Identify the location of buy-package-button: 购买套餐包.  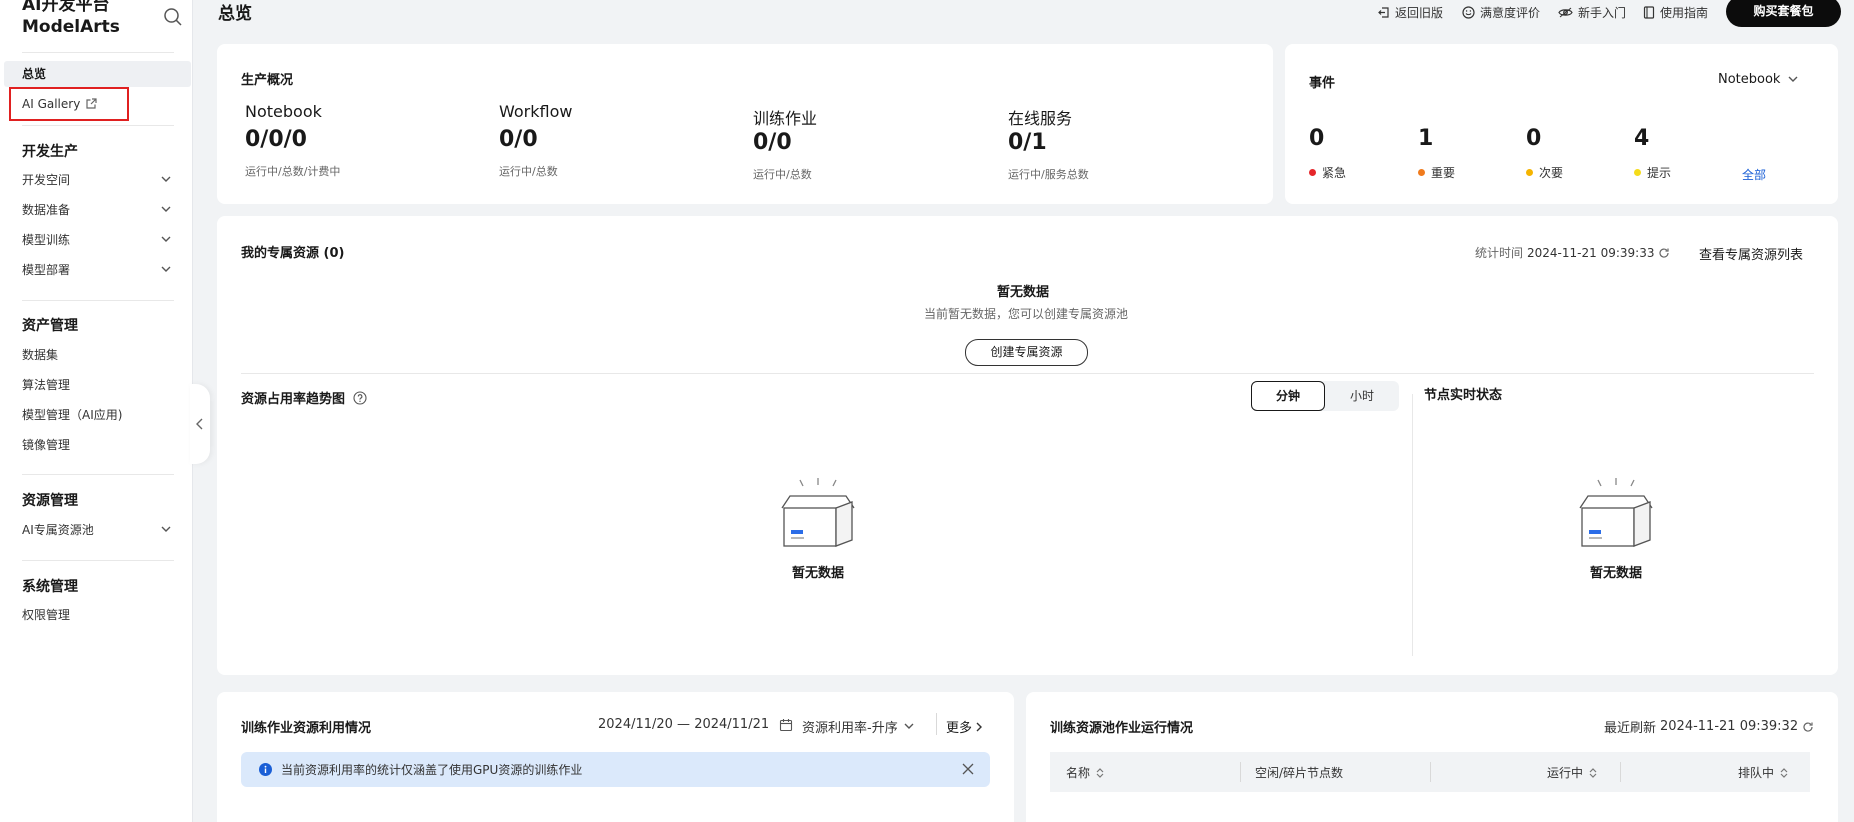
(1783, 13).